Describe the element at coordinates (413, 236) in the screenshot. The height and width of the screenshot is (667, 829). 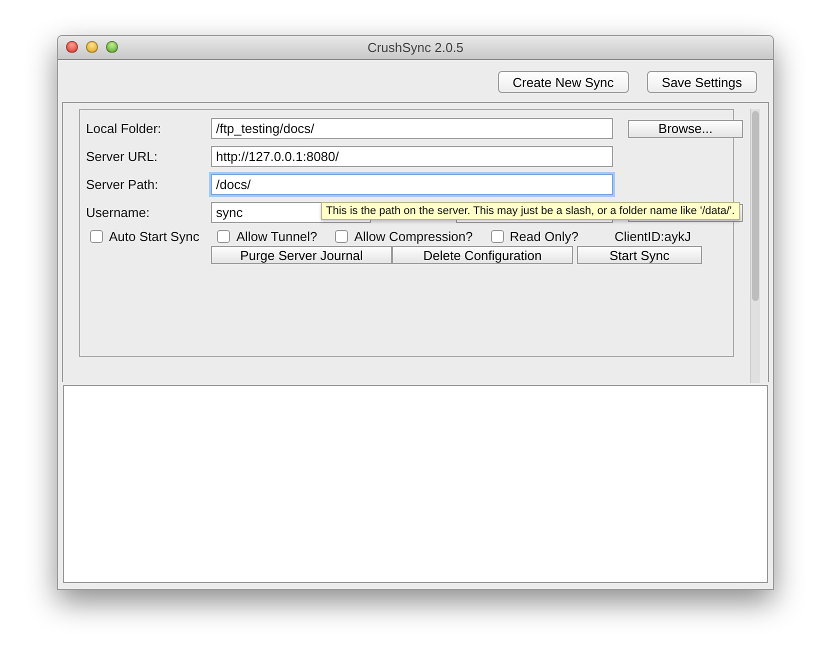
I see `checkbox-label: Allow Compression?` at that location.